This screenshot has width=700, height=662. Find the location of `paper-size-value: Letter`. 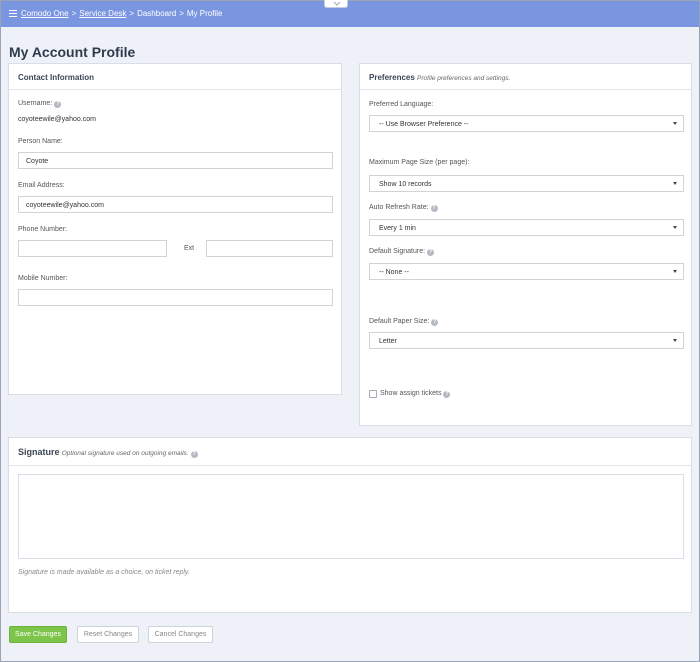

paper-size-value: Letter is located at coordinates (388, 341).